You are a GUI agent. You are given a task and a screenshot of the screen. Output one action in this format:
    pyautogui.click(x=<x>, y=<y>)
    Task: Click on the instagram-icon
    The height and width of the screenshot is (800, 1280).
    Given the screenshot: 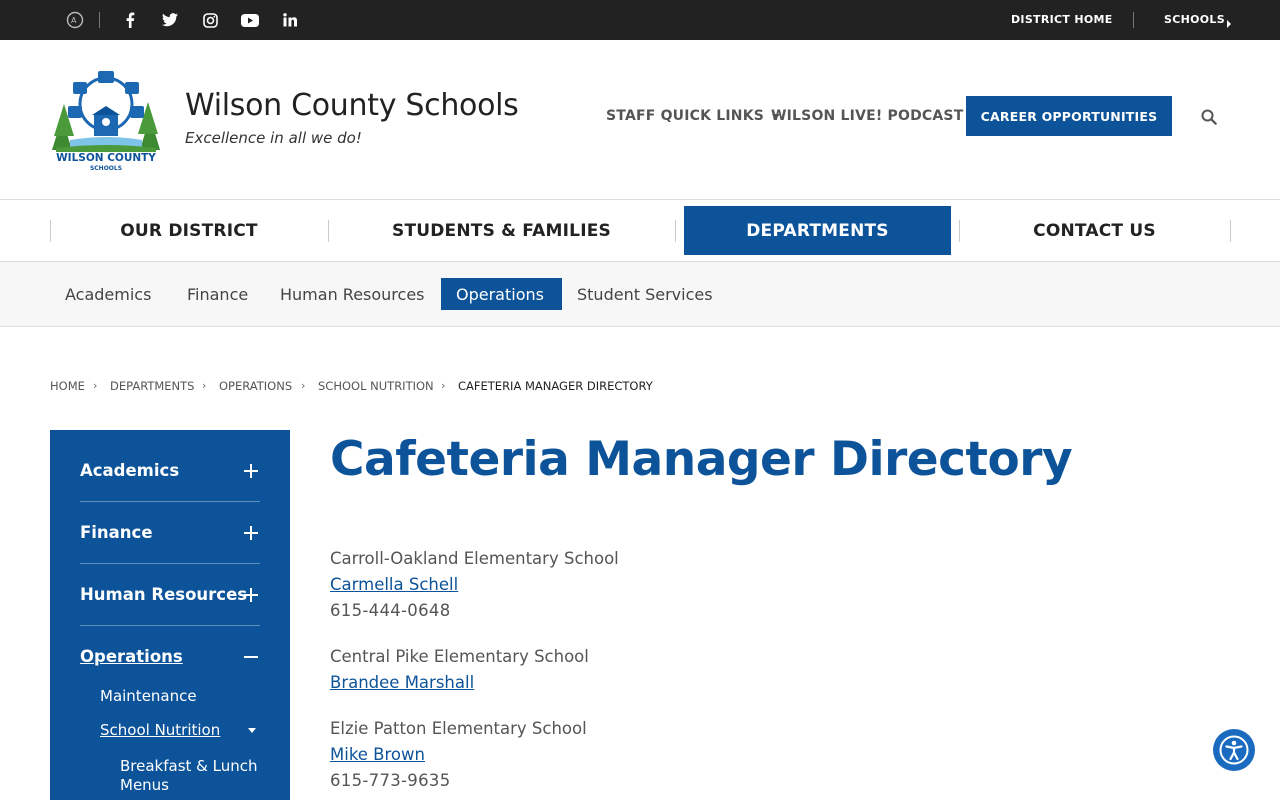 What is the action you would take?
    pyautogui.click(x=210, y=20)
    